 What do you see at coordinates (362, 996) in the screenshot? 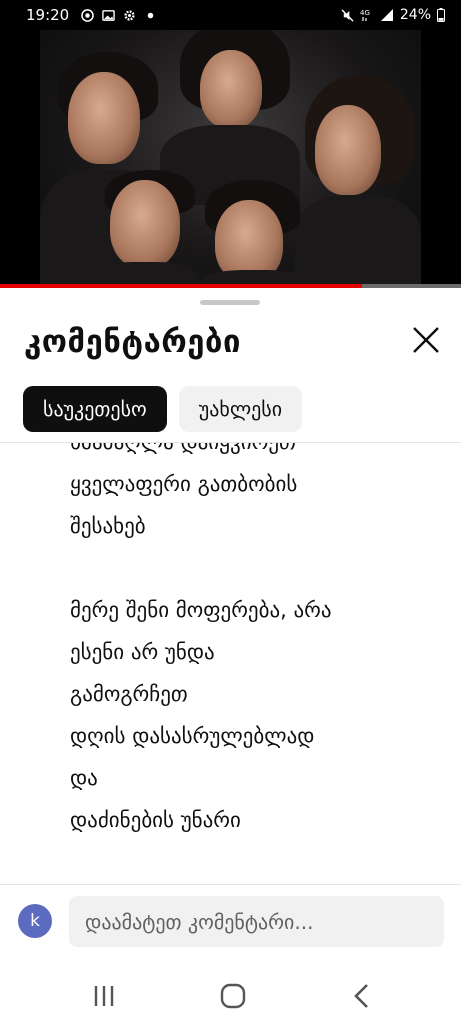
I see `back-icon` at bounding box center [362, 996].